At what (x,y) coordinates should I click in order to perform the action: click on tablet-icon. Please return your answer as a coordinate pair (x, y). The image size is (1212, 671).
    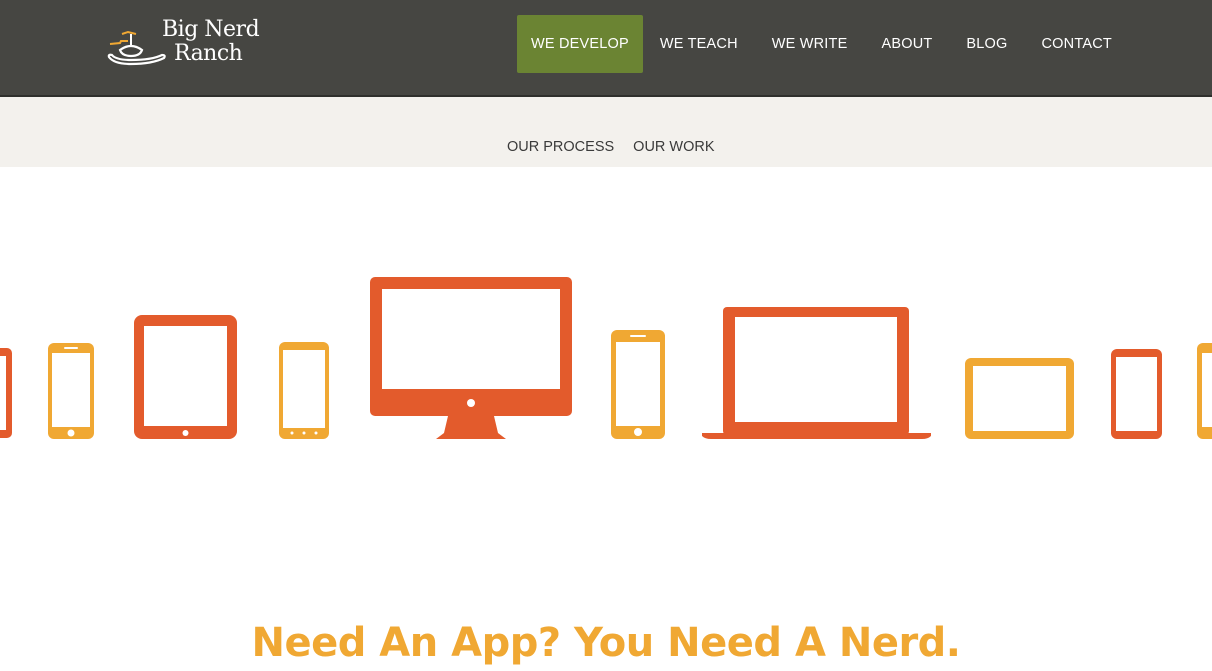
    Looking at the image, I should click on (185, 377).